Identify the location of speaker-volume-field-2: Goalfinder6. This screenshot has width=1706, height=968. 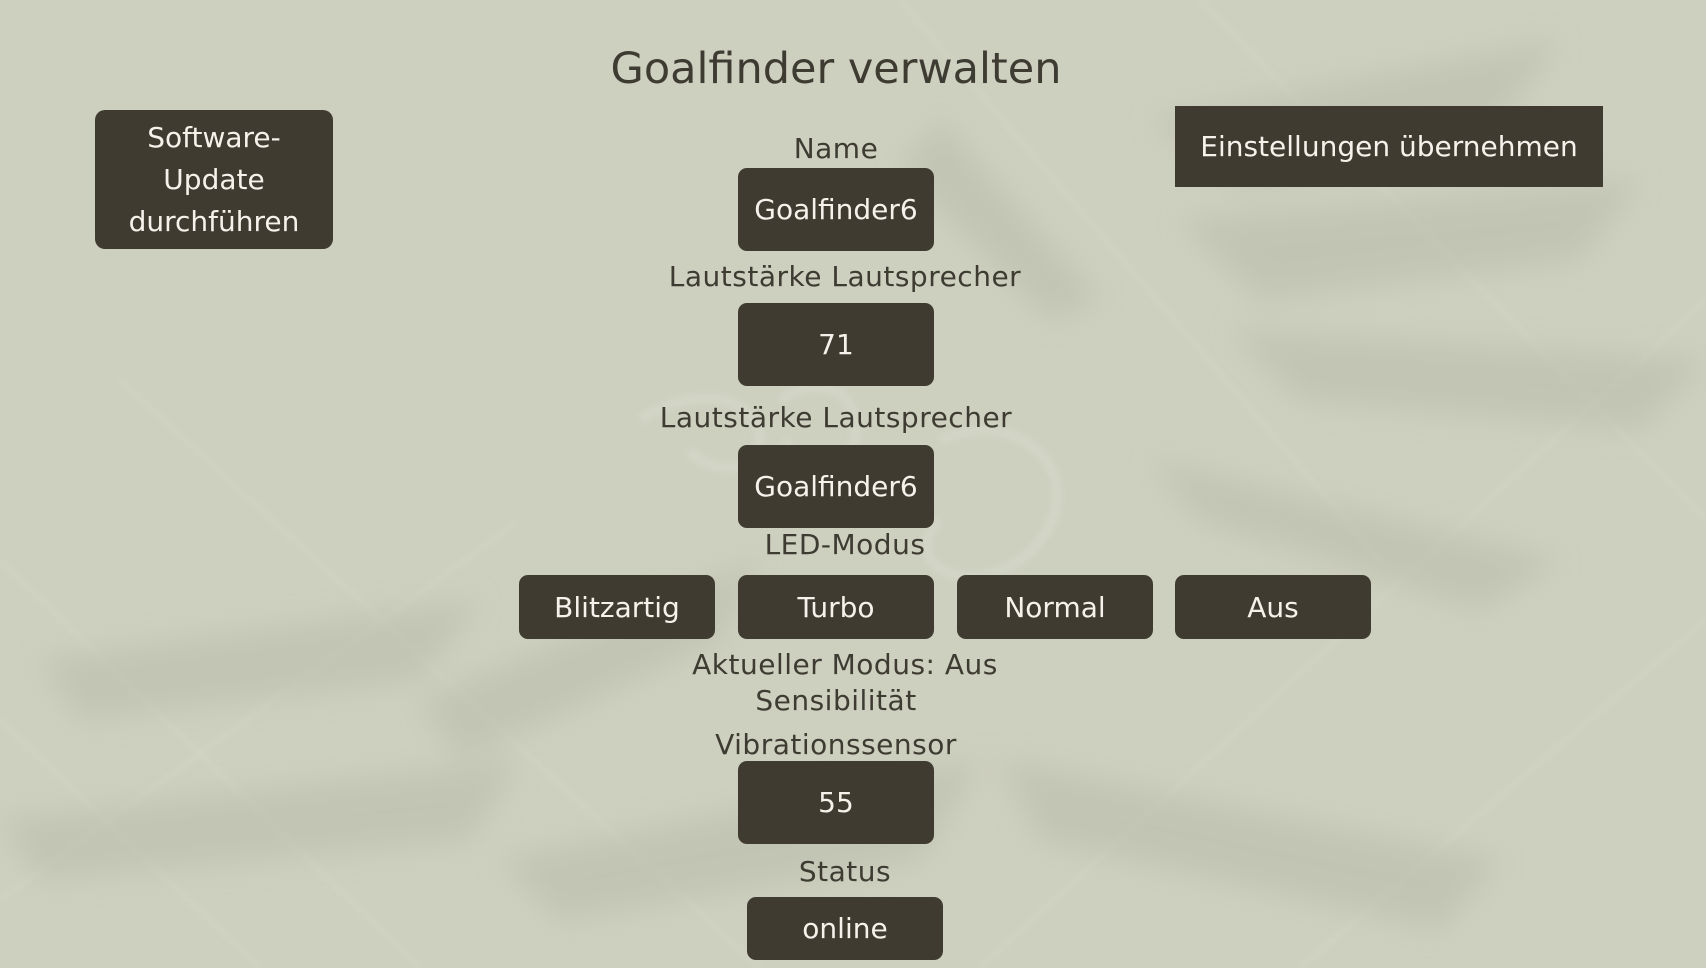
(836, 486).